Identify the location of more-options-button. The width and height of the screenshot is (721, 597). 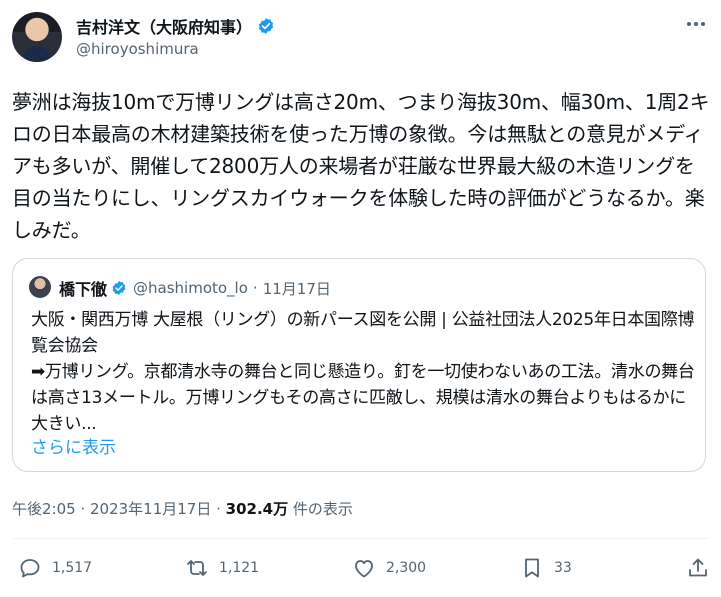
(696, 24).